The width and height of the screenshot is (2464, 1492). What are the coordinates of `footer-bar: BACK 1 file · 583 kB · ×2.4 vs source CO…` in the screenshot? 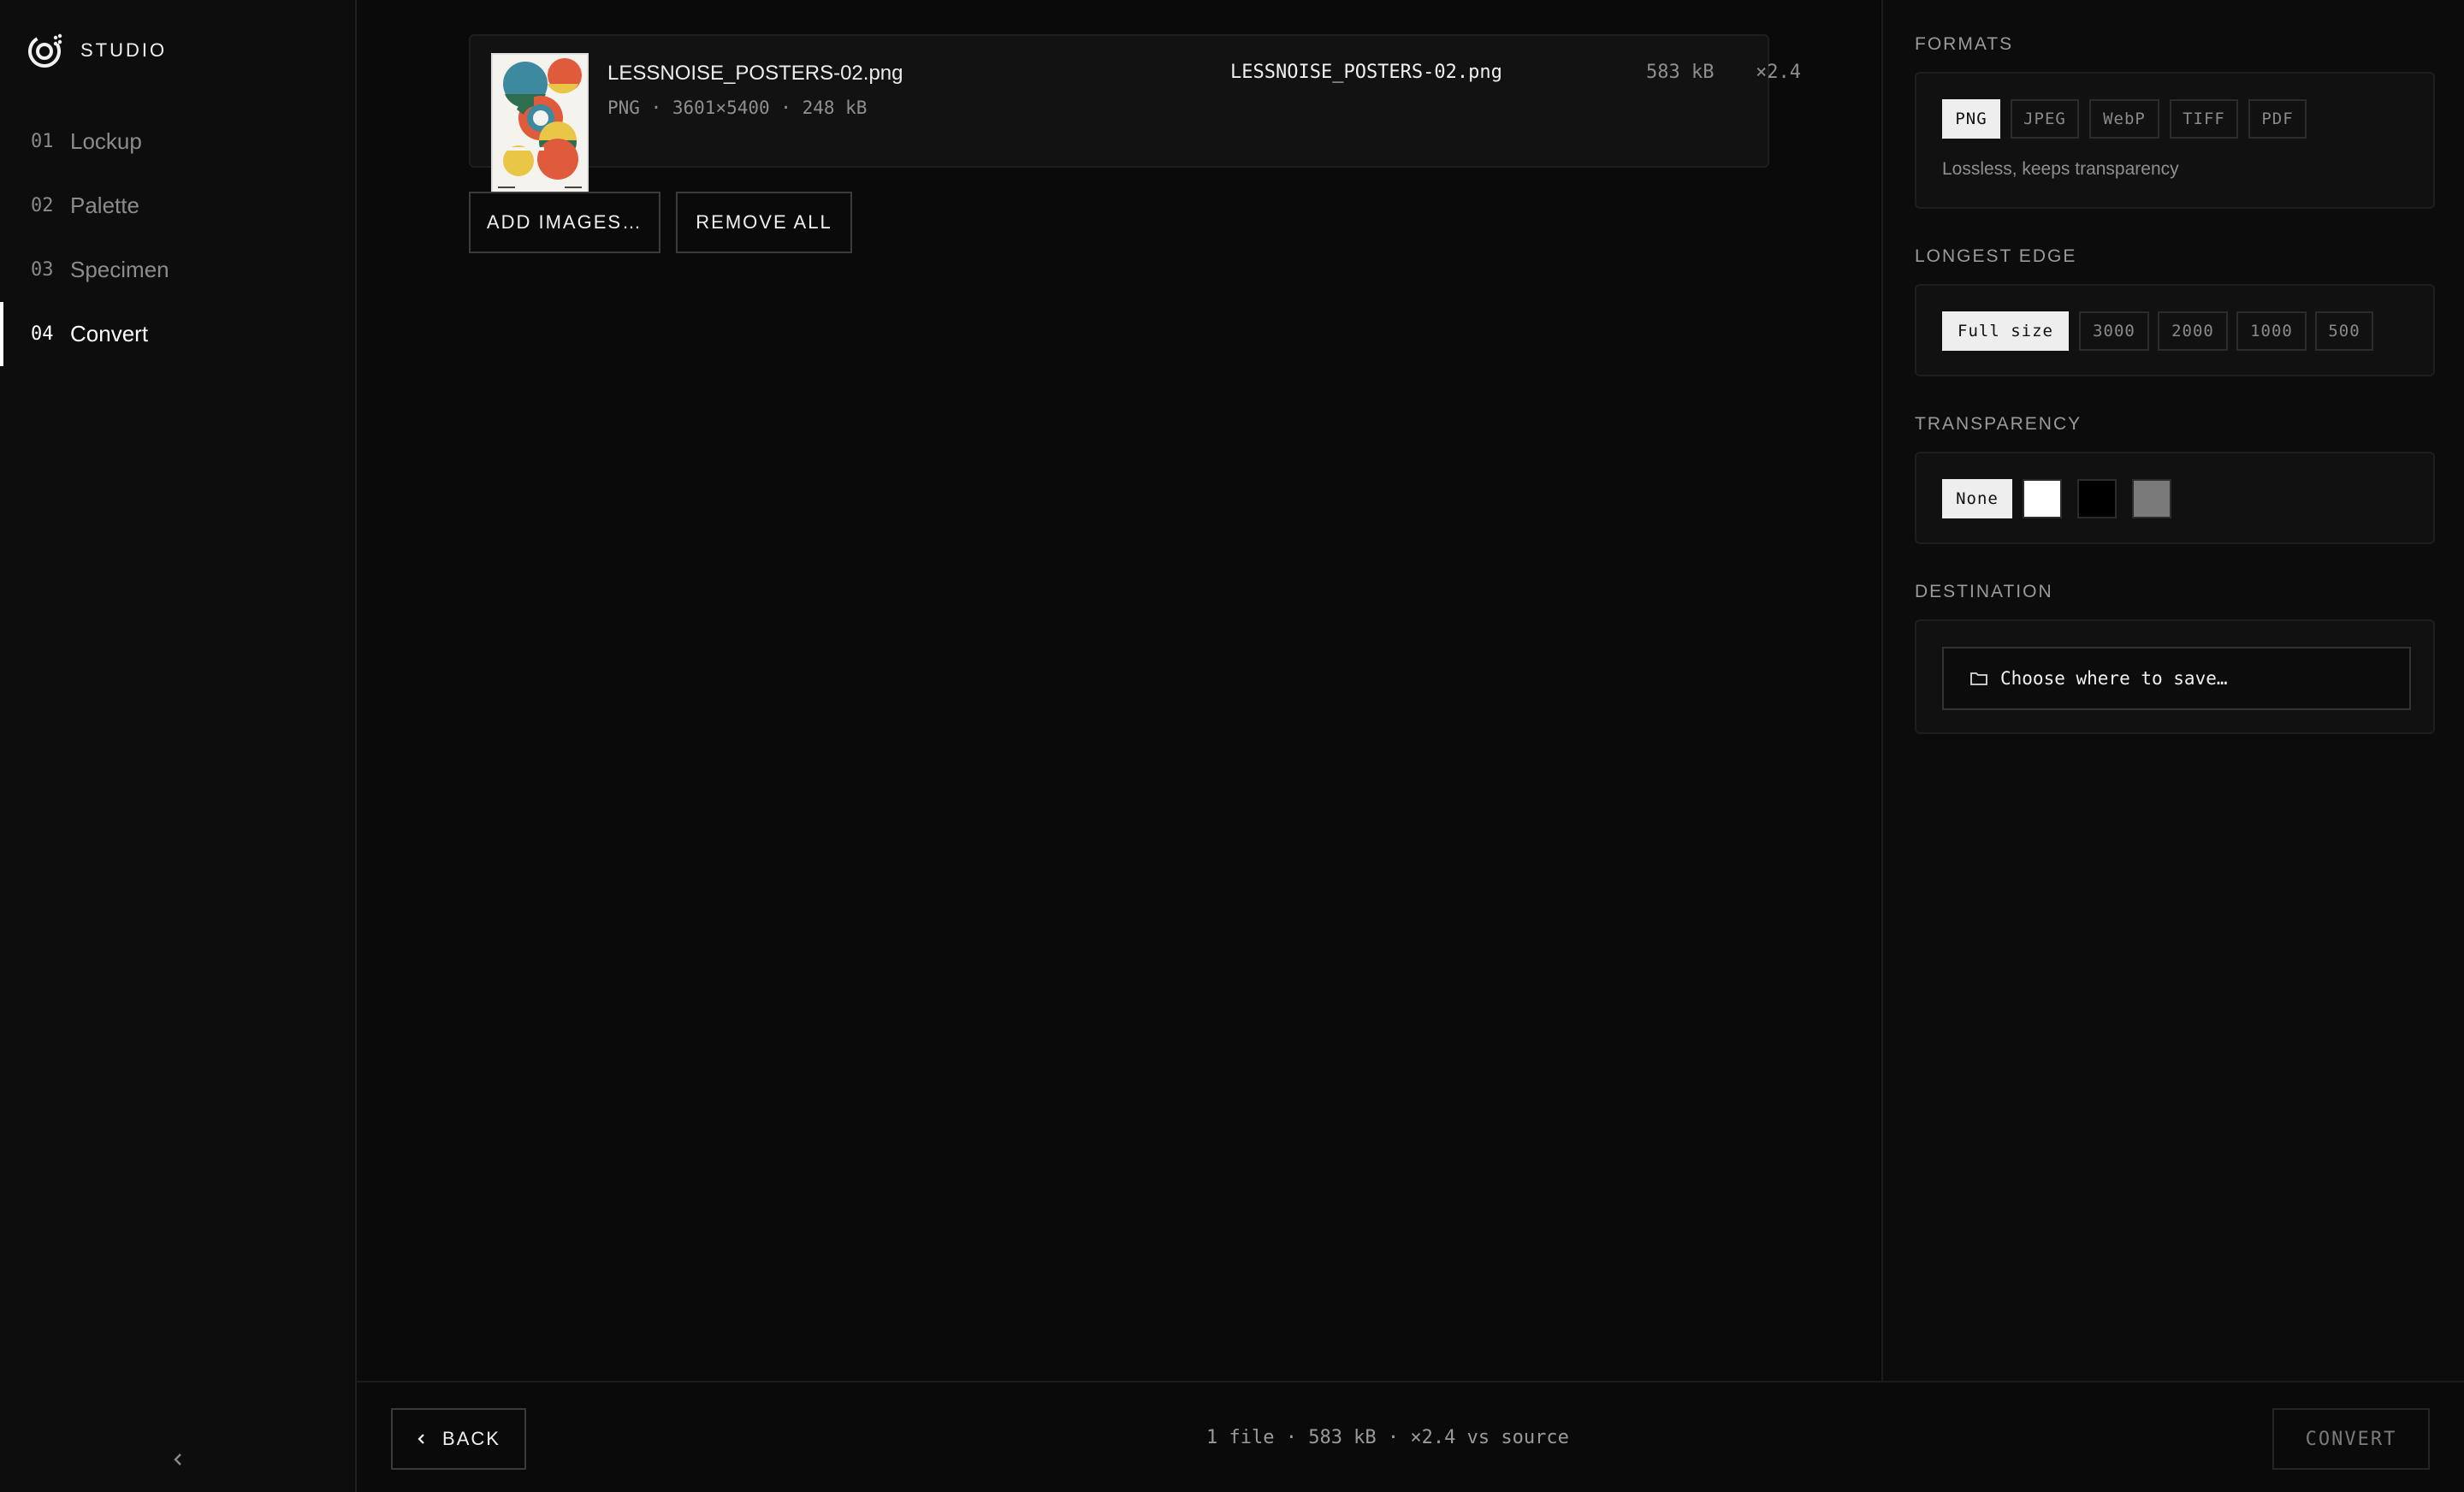 It's located at (1410, 1436).